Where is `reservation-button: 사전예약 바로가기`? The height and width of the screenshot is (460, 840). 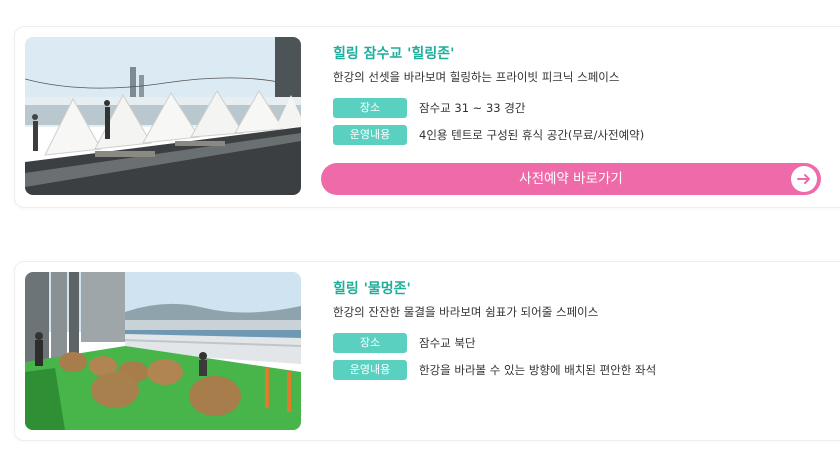
reservation-button: 사전예약 바로가기 is located at coordinates (571, 179).